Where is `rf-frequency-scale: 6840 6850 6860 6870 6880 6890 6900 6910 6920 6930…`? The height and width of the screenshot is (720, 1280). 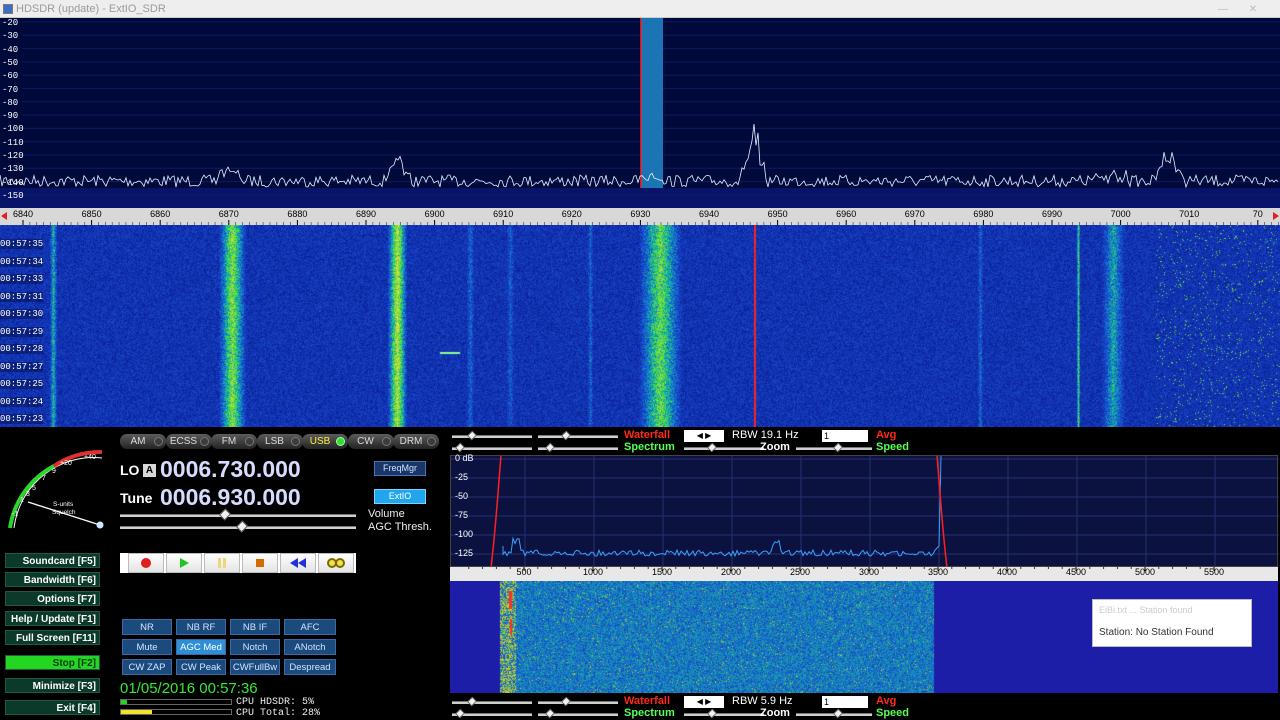
rf-frequency-scale: 6840 6850 6860 6870 6880 6890 6900 6910 6920 6930… is located at coordinates (640, 216).